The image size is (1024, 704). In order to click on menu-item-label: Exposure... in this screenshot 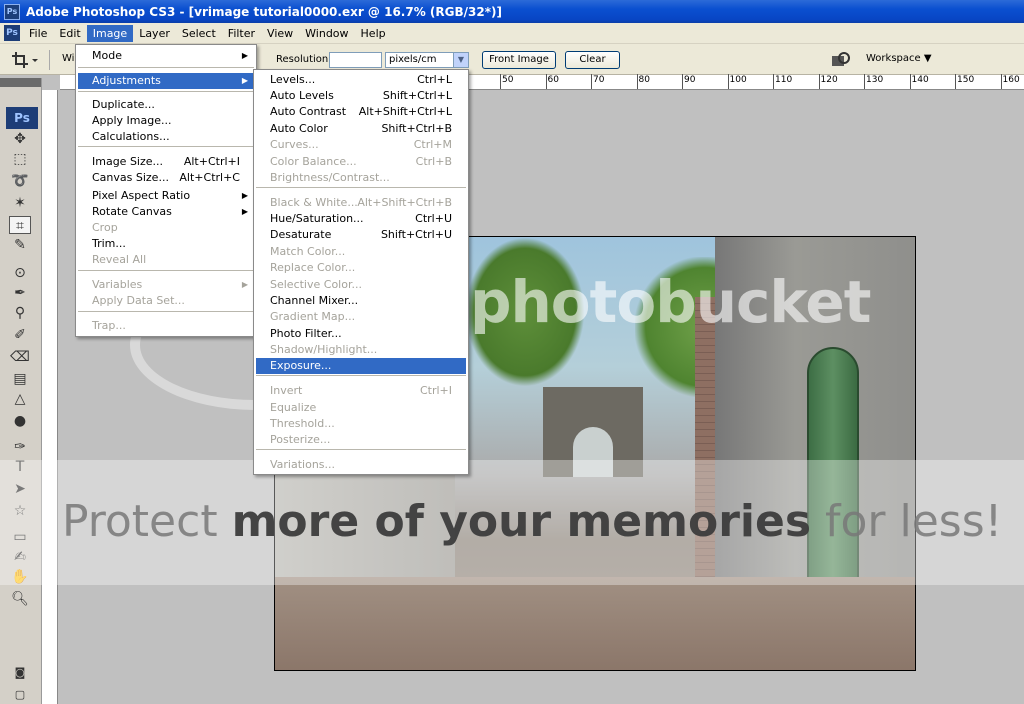, I will do `click(301, 365)`.